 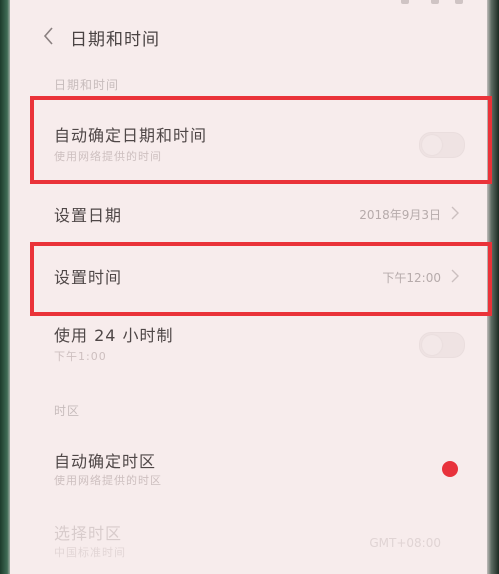 I want to click on device-bezel-right, so click(x=492, y=287).